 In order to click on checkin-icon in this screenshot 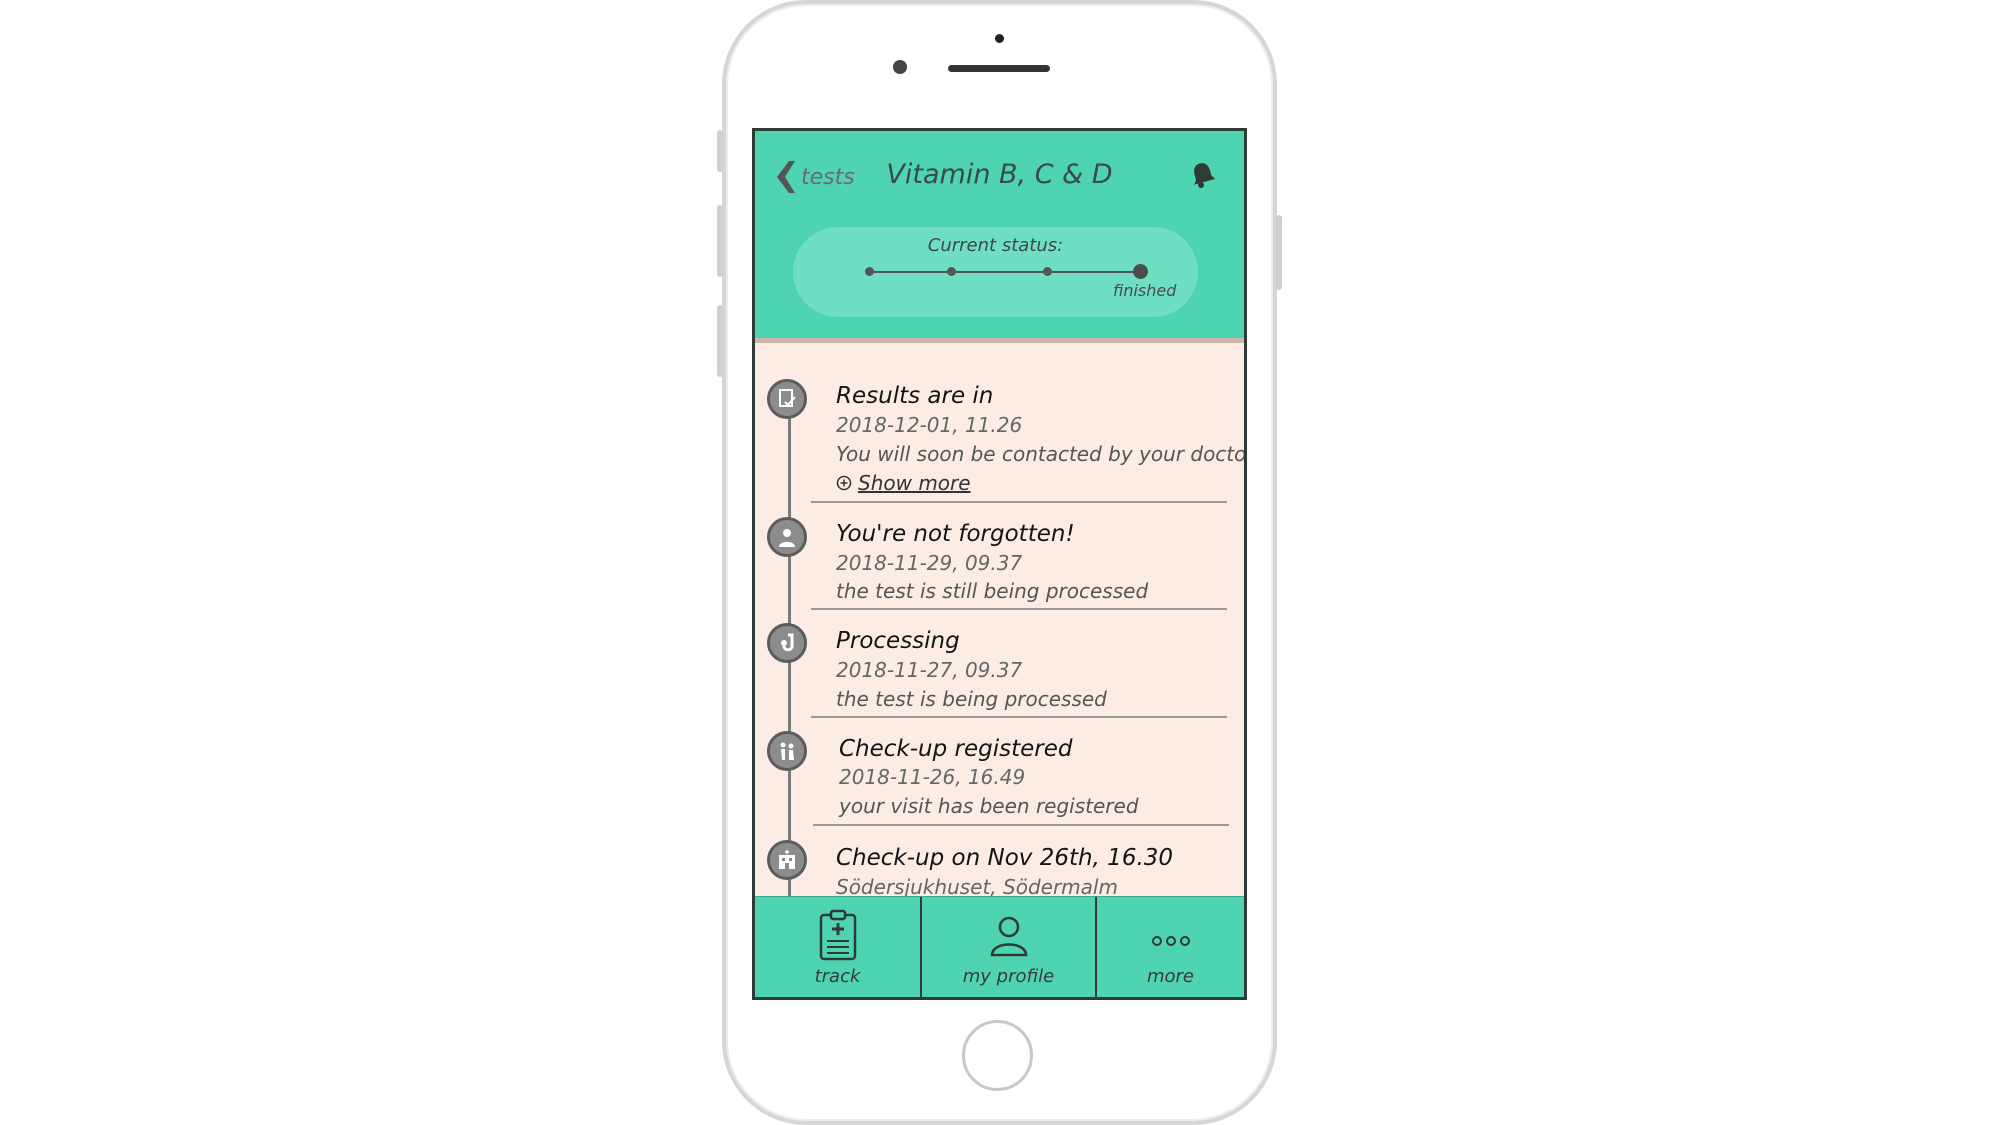, I will do `click(787, 751)`.